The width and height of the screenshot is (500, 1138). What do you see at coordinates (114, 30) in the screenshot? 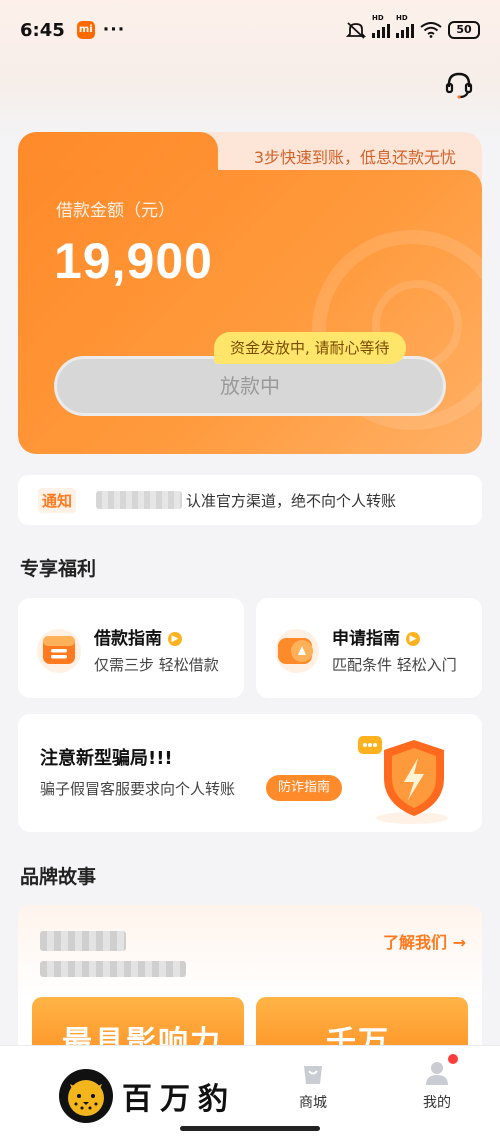
I see `more-notifications-icon: ···` at bounding box center [114, 30].